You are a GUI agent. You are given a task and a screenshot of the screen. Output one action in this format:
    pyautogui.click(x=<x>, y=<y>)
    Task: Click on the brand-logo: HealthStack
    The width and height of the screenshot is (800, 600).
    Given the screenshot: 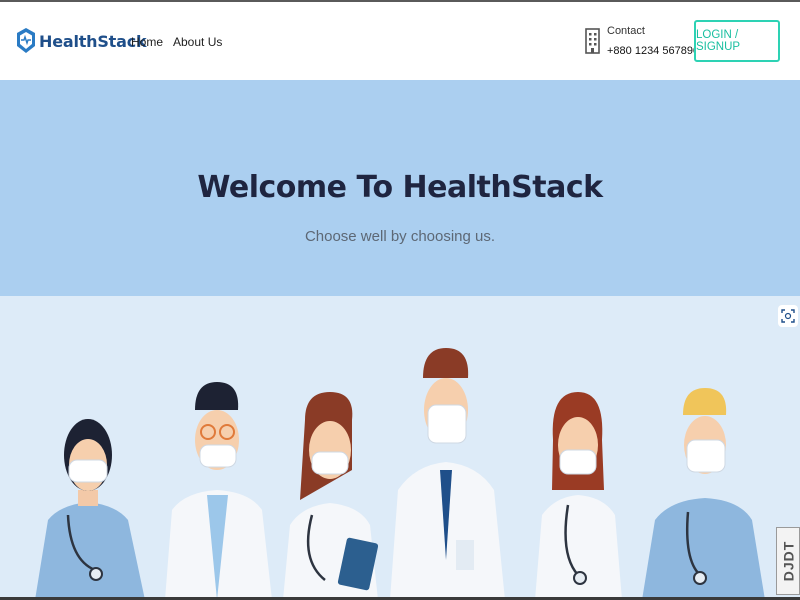 What is the action you would take?
    pyautogui.click(x=81, y=41)
    